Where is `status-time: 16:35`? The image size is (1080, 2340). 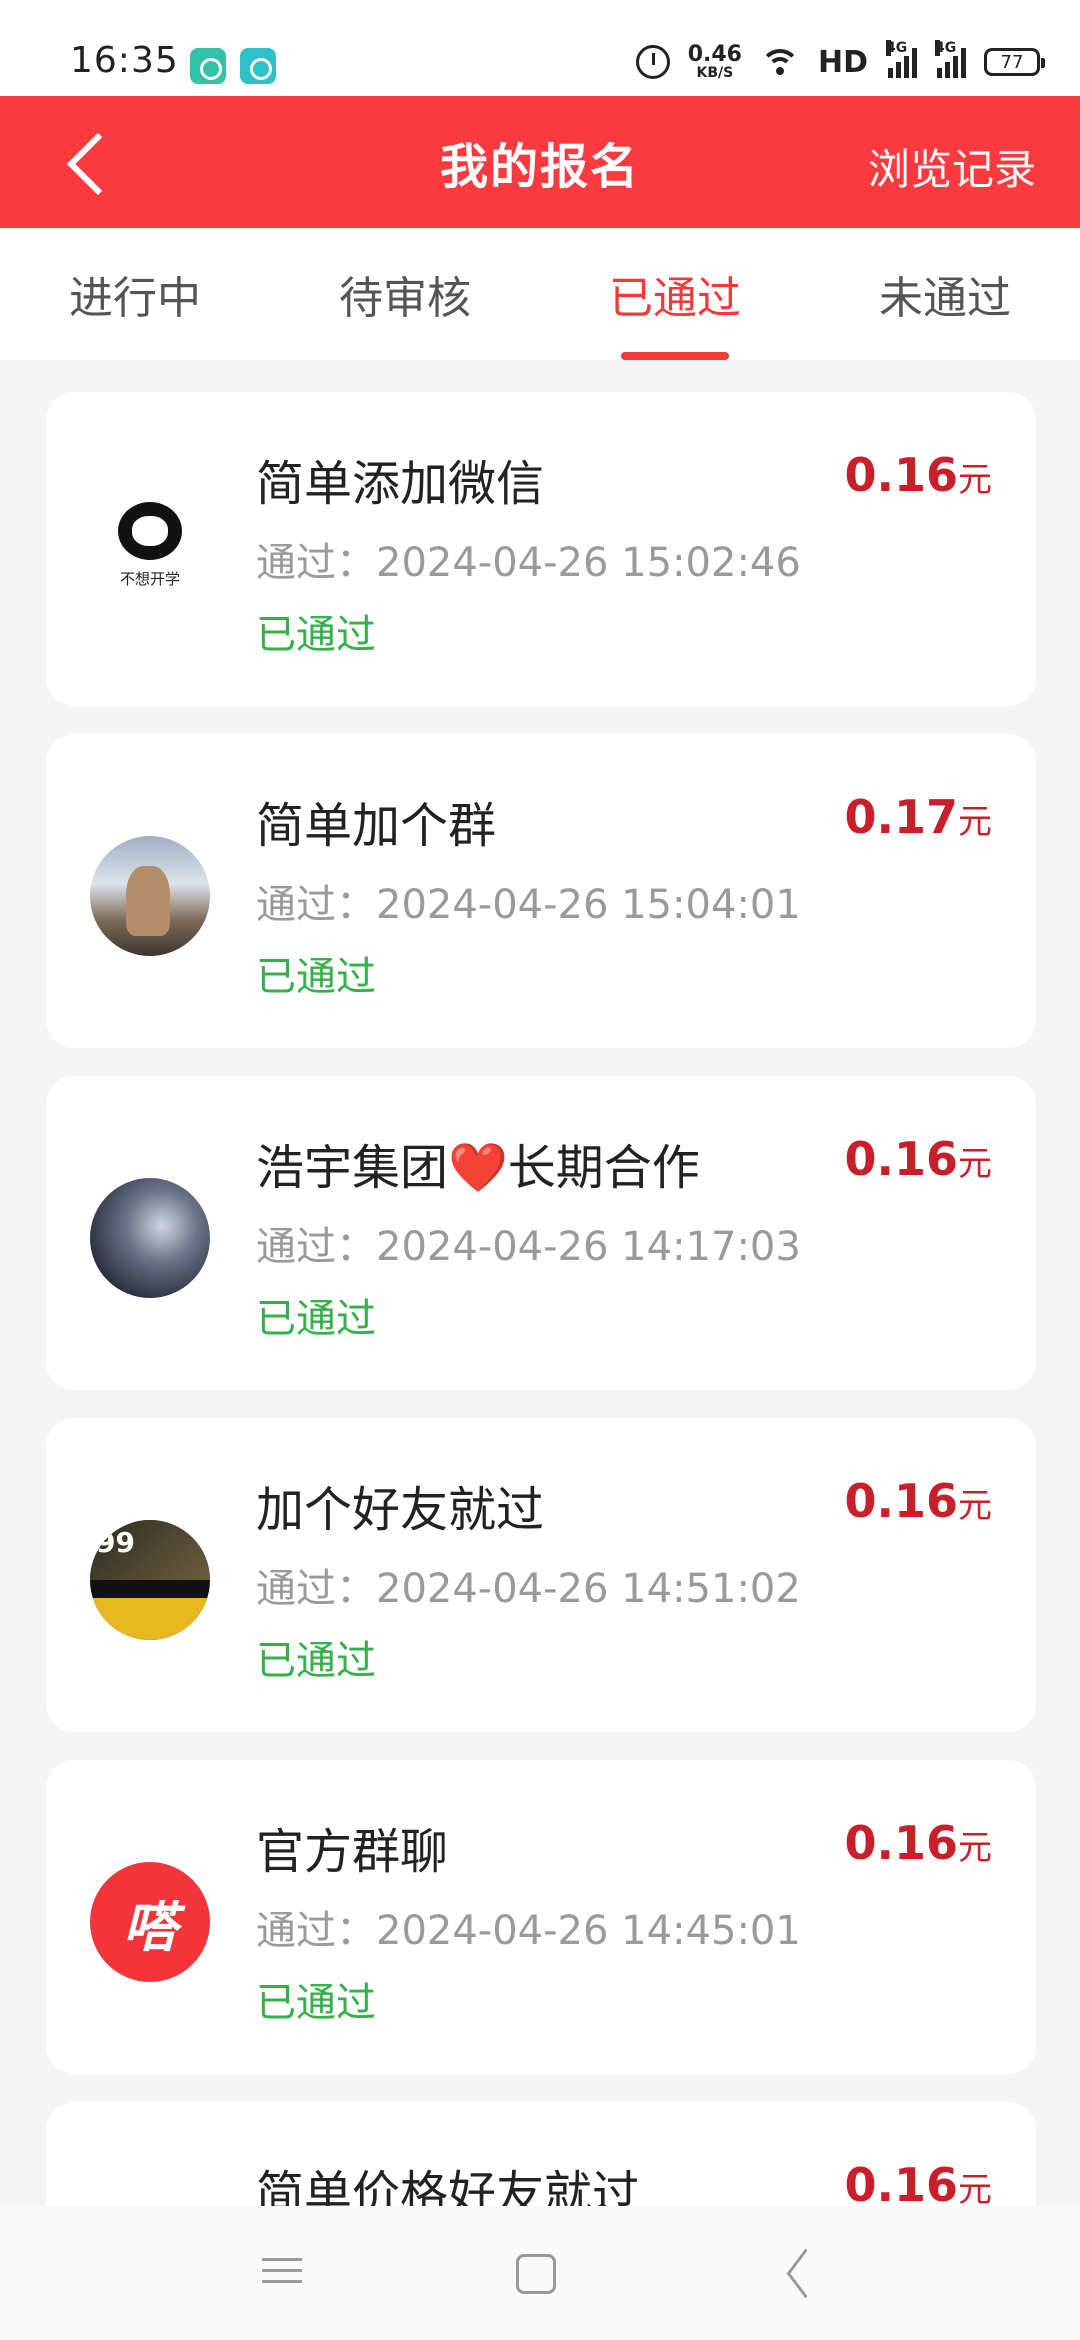
status-time: 16:35 is located at coordinates (124, 60).